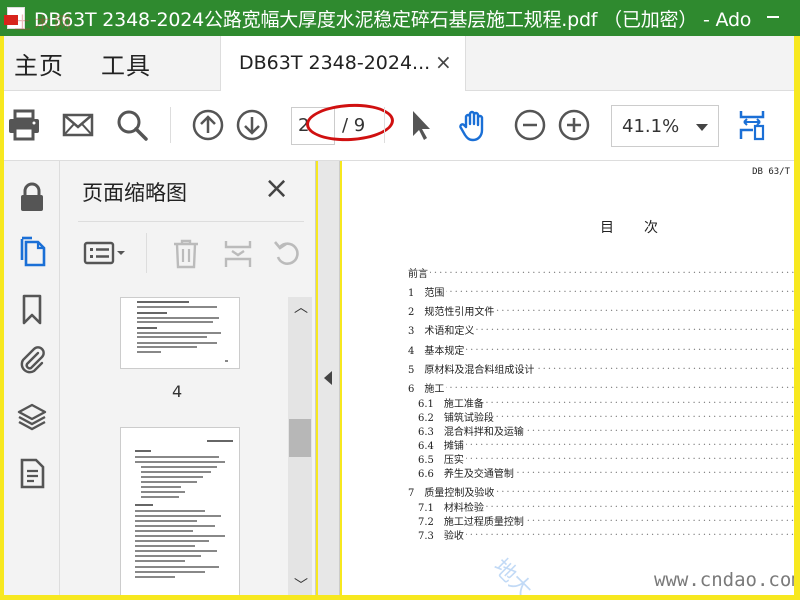 The width and height of the screenshot is (800, 600). I want to click on document-tab: DB63T 2348-2024... ×, so click(343, 64).